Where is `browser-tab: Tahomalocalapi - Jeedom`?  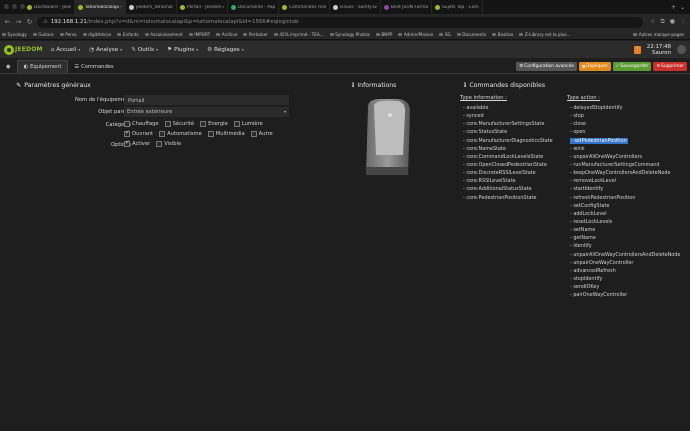
browser-tab: Tahomalocalapi - Jeedom is located at coordinates (100, 7).